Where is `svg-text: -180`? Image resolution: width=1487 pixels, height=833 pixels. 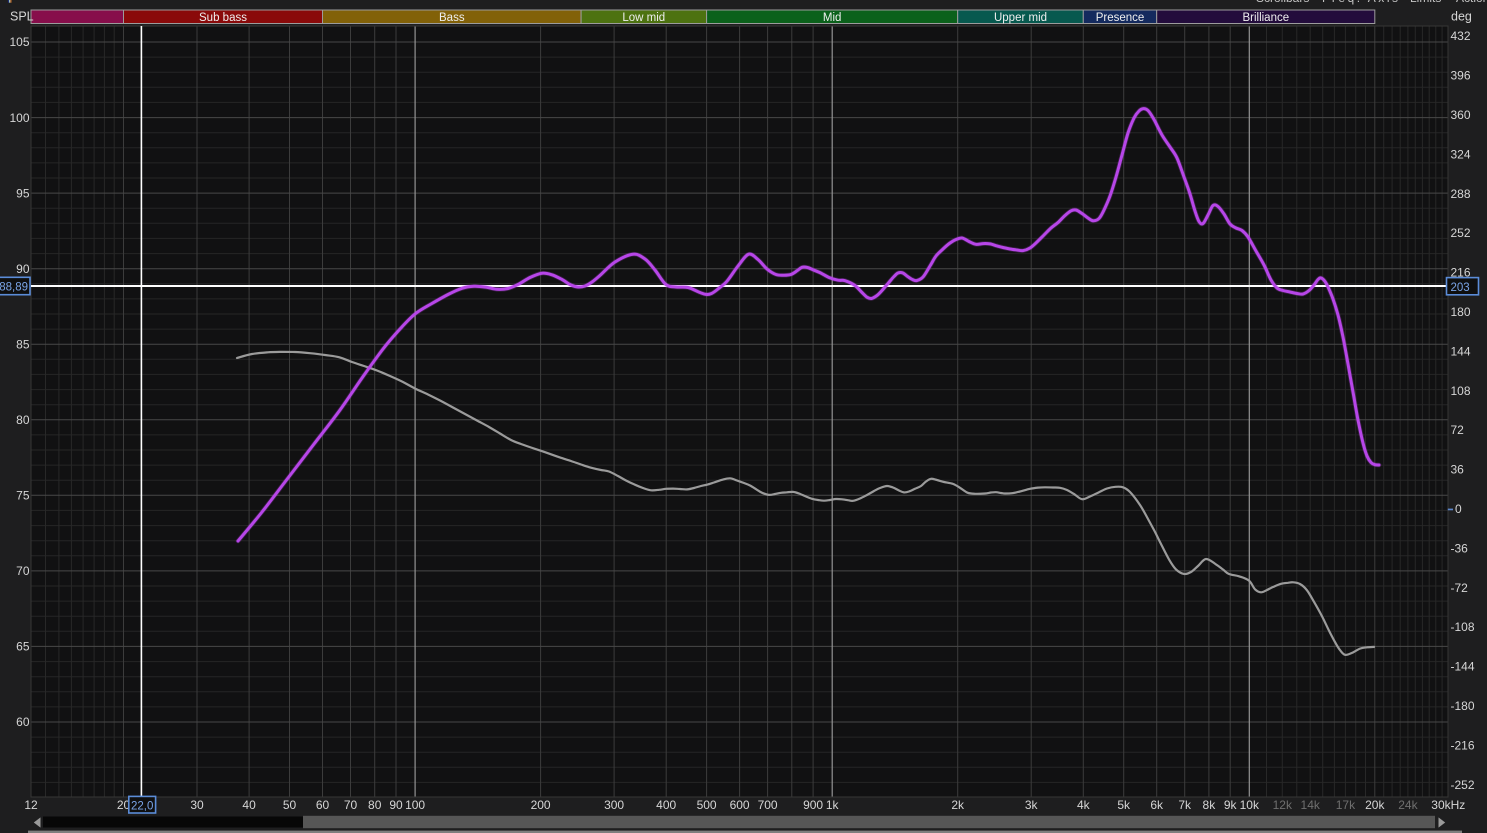 svg-text: -180 is located at coordinates (1463, 706).